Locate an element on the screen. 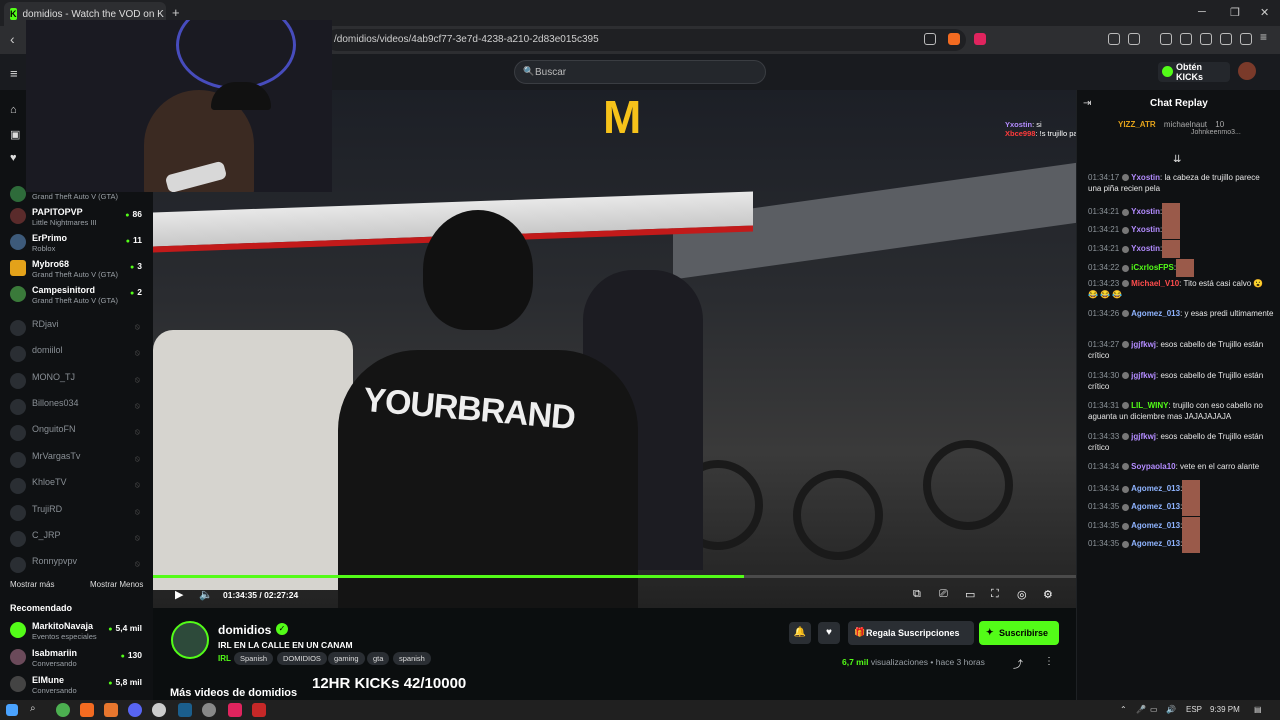 The width and height of the screenshot is (1280, 720). following-heart-icon: ♥ is located at coordinates (13, 158).